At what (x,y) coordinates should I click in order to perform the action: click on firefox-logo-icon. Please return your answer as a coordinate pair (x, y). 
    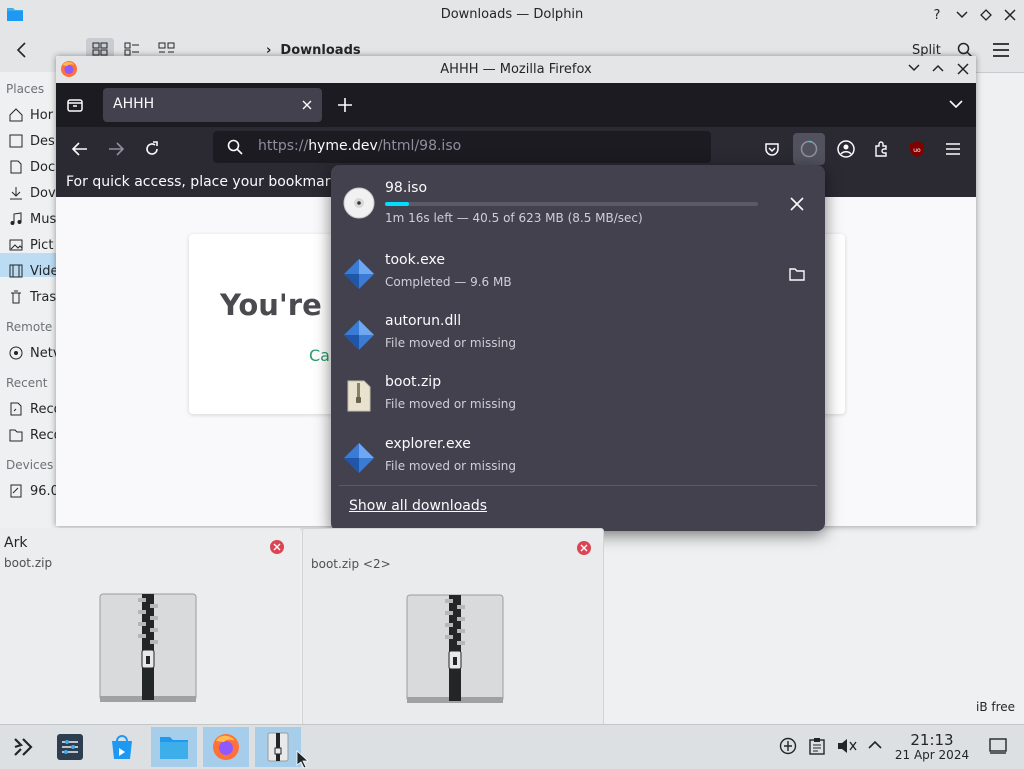
    Looking at the image, I should click on (226, 747).